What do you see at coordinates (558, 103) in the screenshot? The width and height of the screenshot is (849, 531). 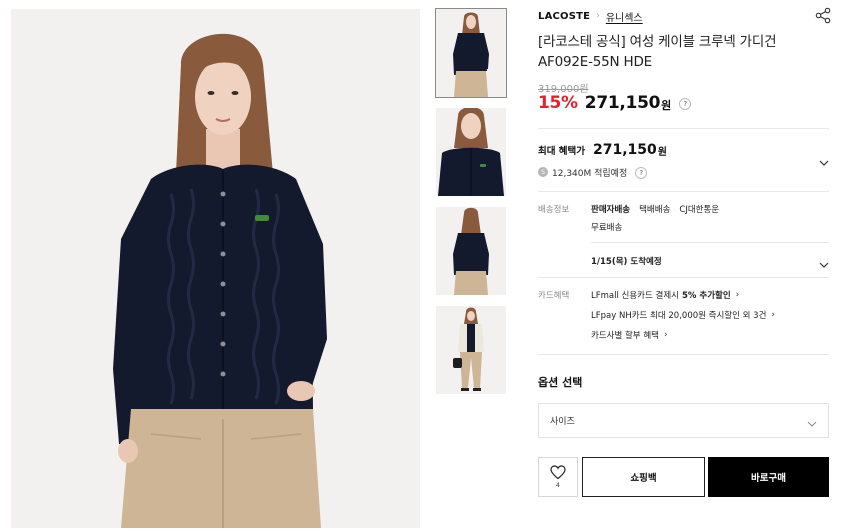 I see `discount-rate: 15%` at bounding box center [558, 103].